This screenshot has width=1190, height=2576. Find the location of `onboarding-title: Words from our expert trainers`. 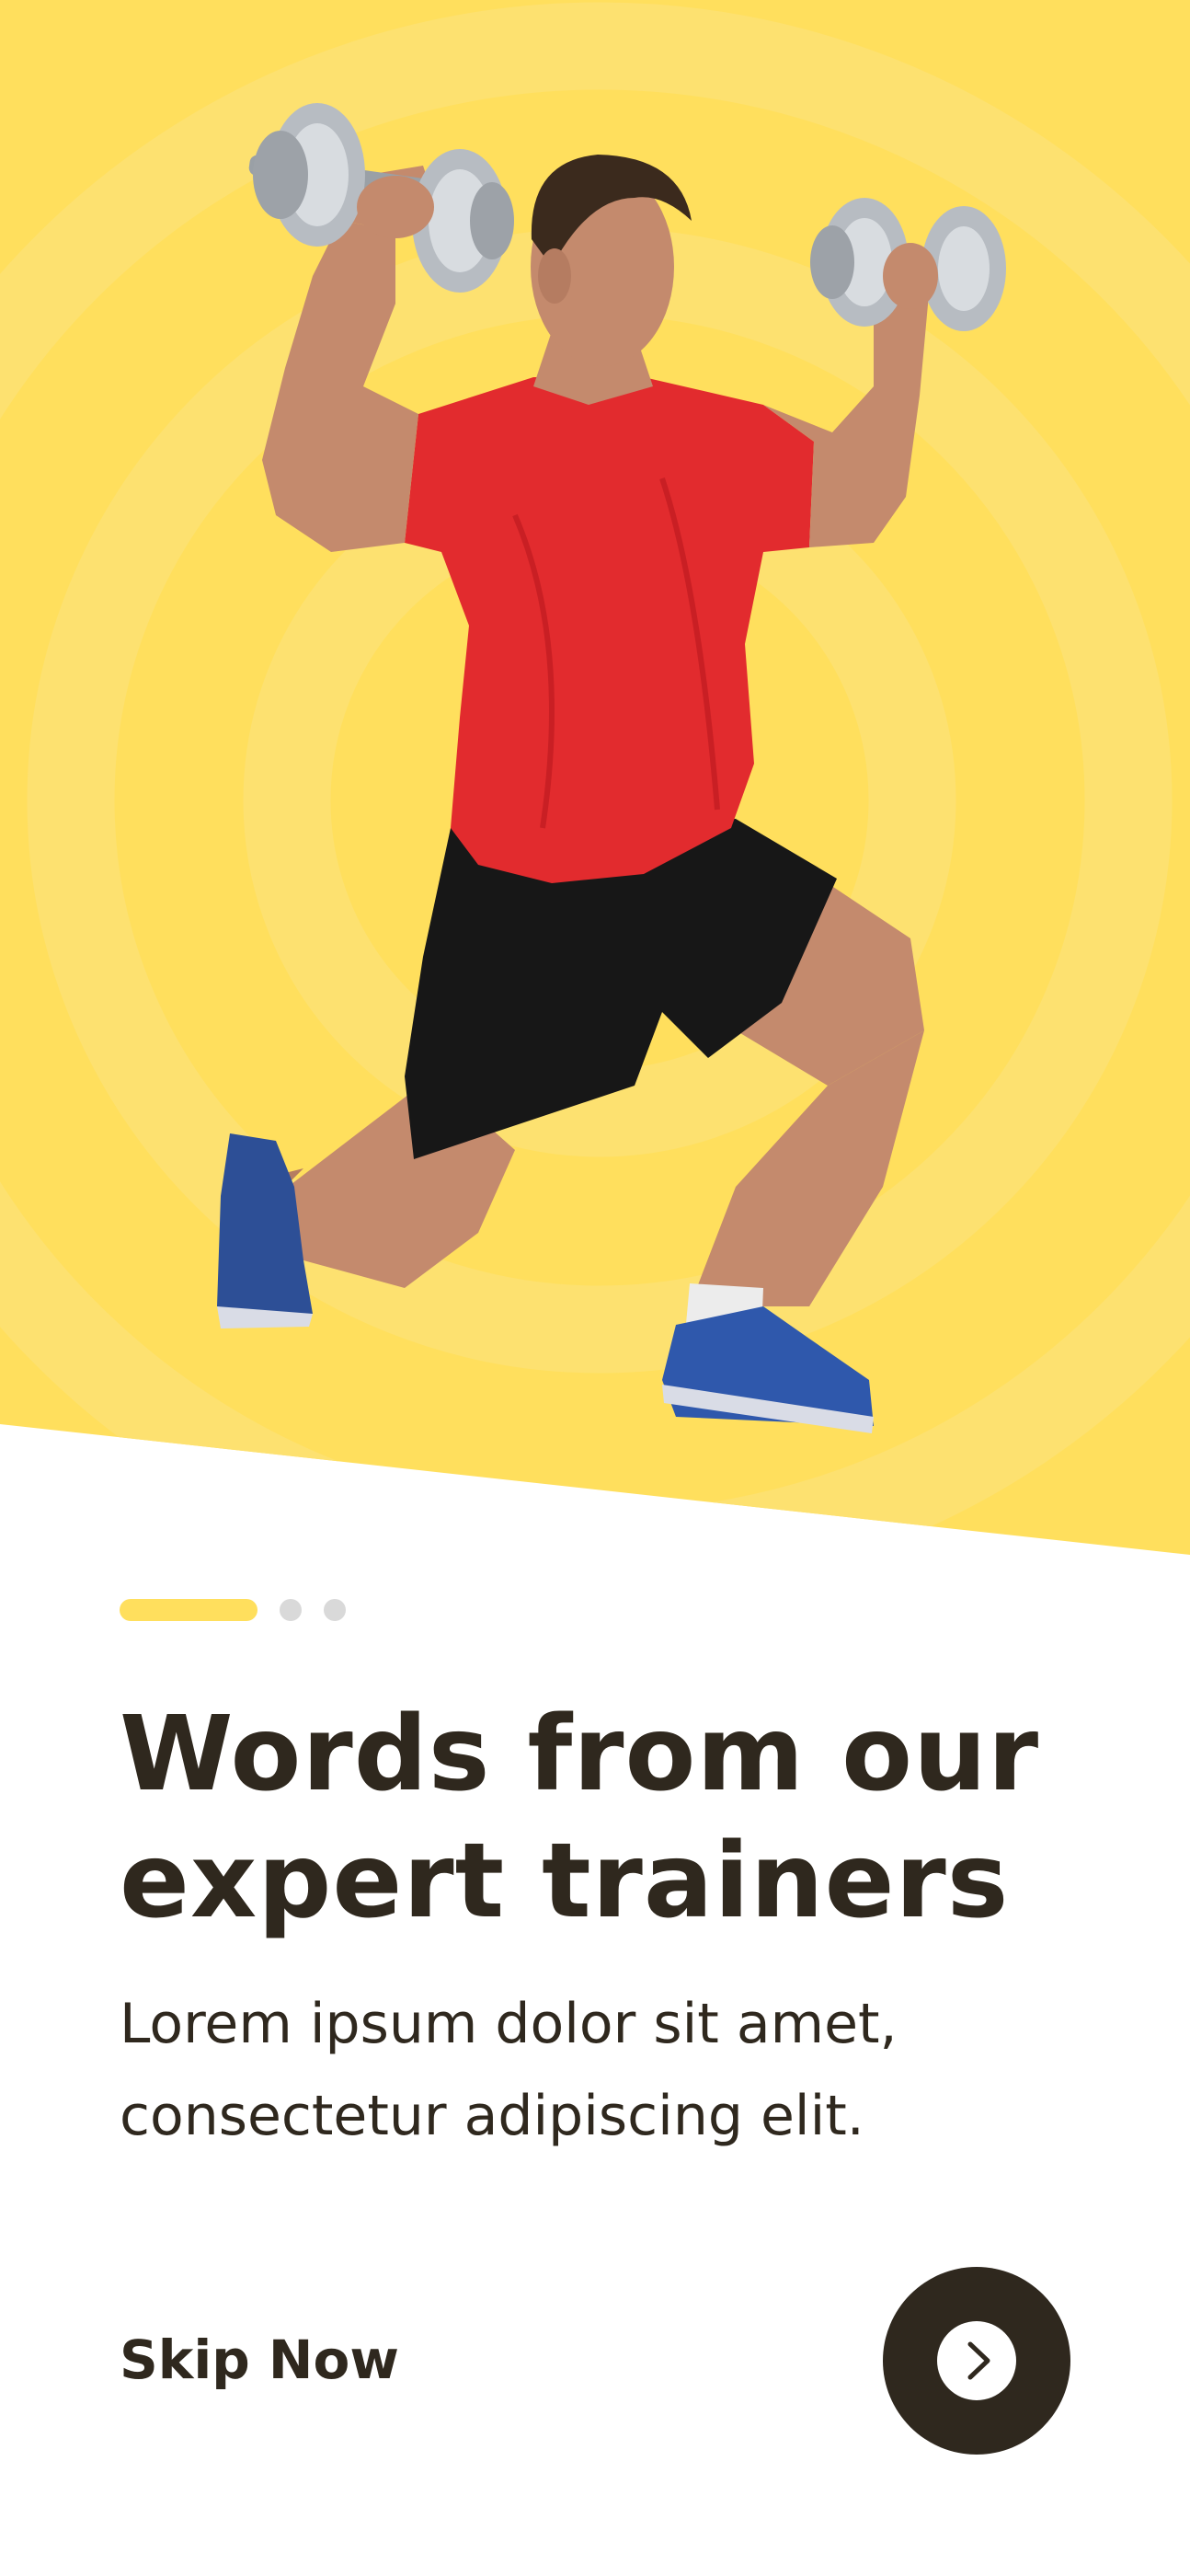

onboarding-title: Words from our expert trainers is located at coordinates (580, 1818).